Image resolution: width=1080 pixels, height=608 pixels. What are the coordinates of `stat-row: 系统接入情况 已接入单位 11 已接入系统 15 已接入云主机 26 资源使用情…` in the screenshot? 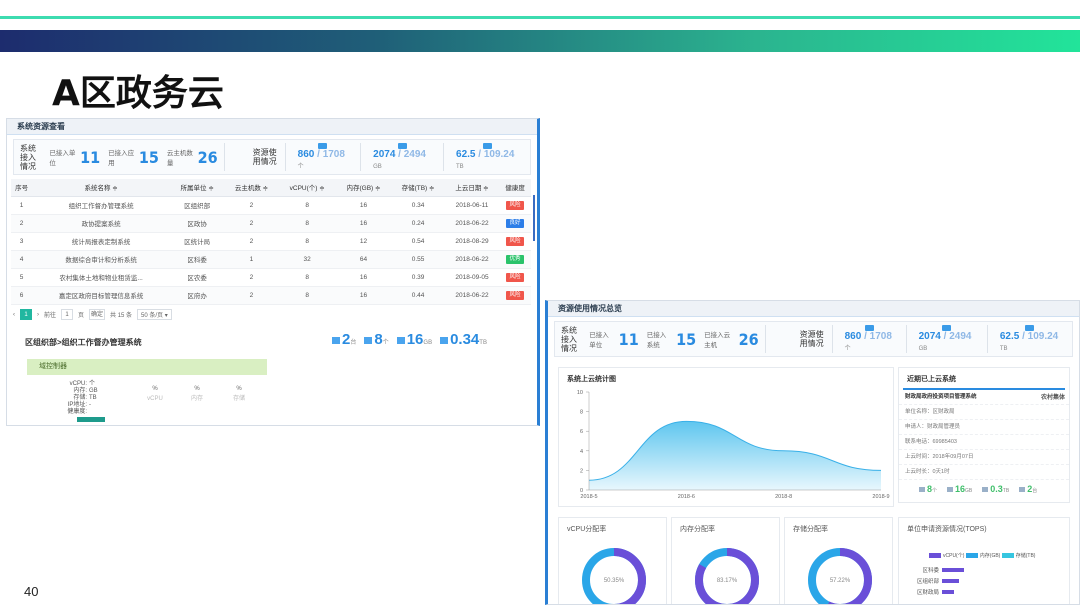 It's located at (813, 339).